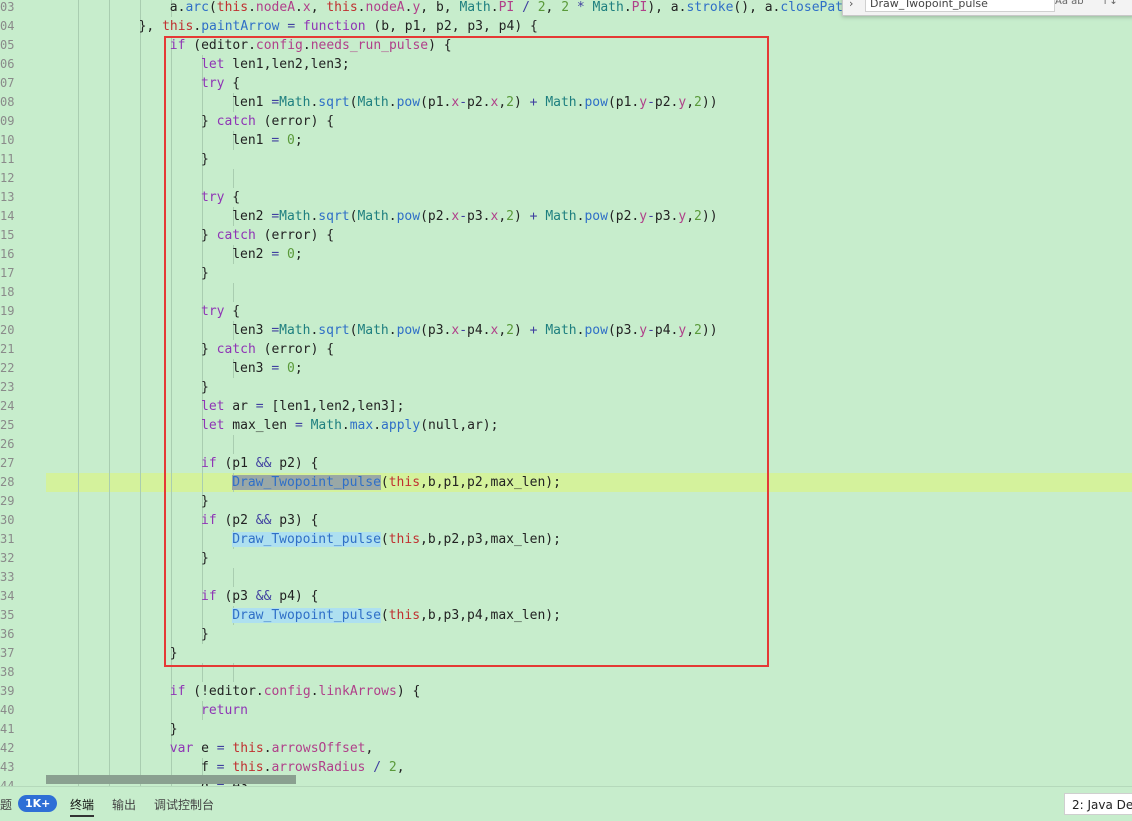 The height and width of the screenshot is (821, 1132). Describe the element at coordinates (7, 501) in the screenshot. I see `line-number: 29` at that location.